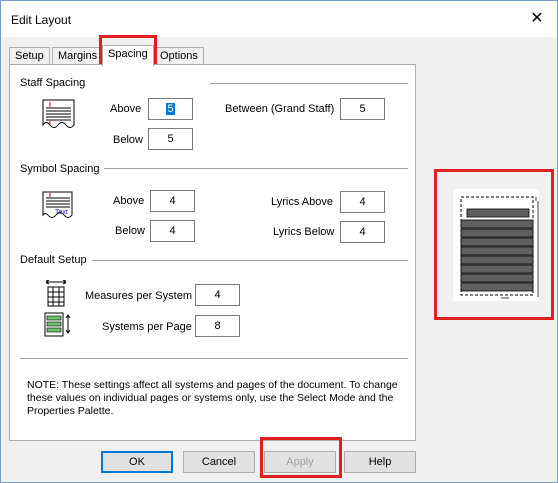 Image resolution: width=558 pixels, height=483 pixels. Describe the element at coordinates (179, 56) in the screenshot. I see `tab-options: Options` at that location.